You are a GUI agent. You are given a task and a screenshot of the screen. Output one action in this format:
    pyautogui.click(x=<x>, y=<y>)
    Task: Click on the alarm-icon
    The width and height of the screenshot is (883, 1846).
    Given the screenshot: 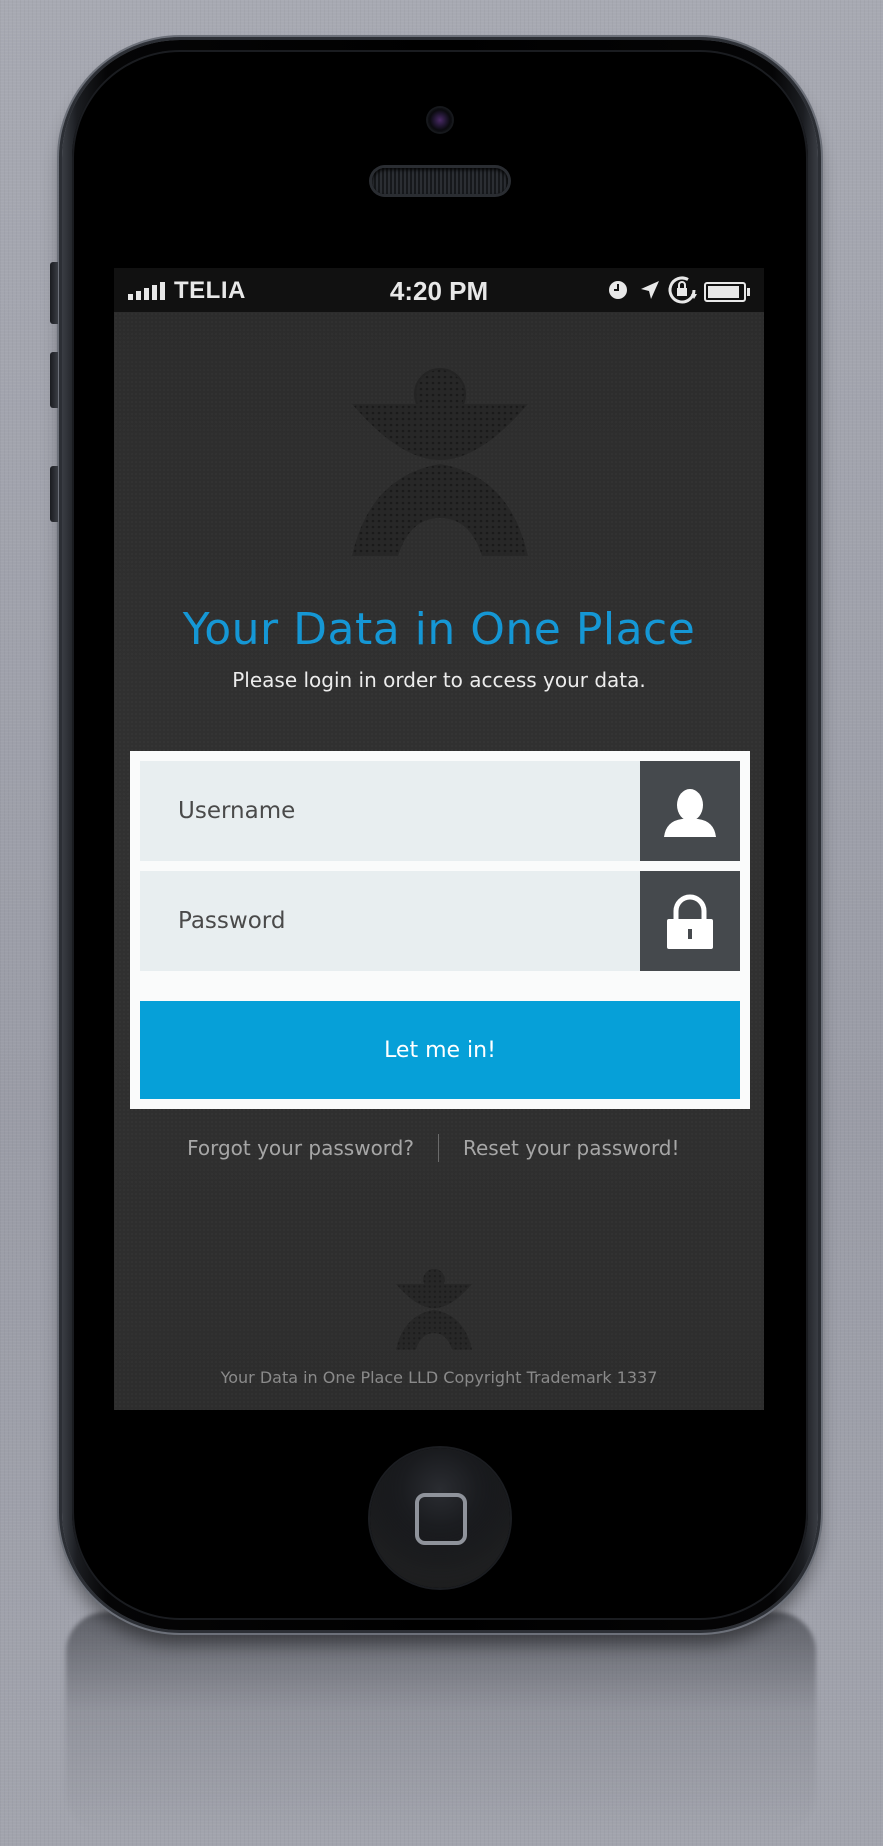 What is the action you would take?
    pyautogui.click(x=618, y=290)
    